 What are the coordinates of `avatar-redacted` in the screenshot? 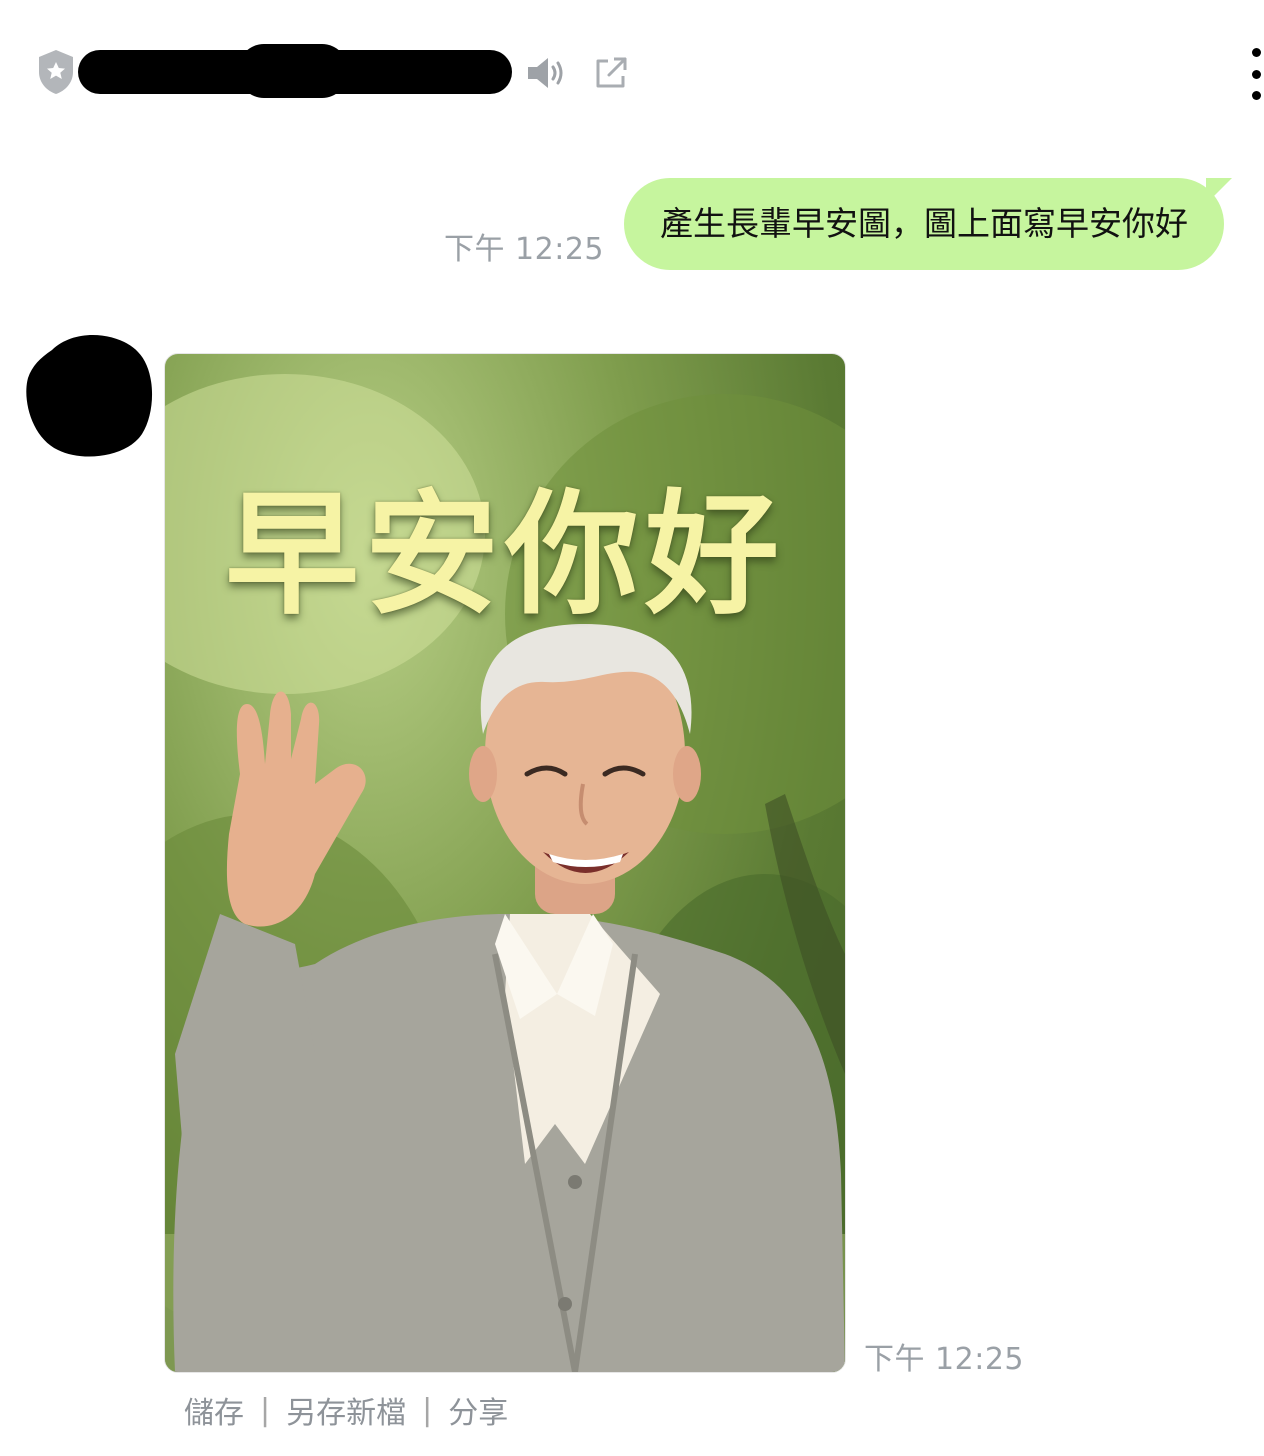 It's located at (88, 394).